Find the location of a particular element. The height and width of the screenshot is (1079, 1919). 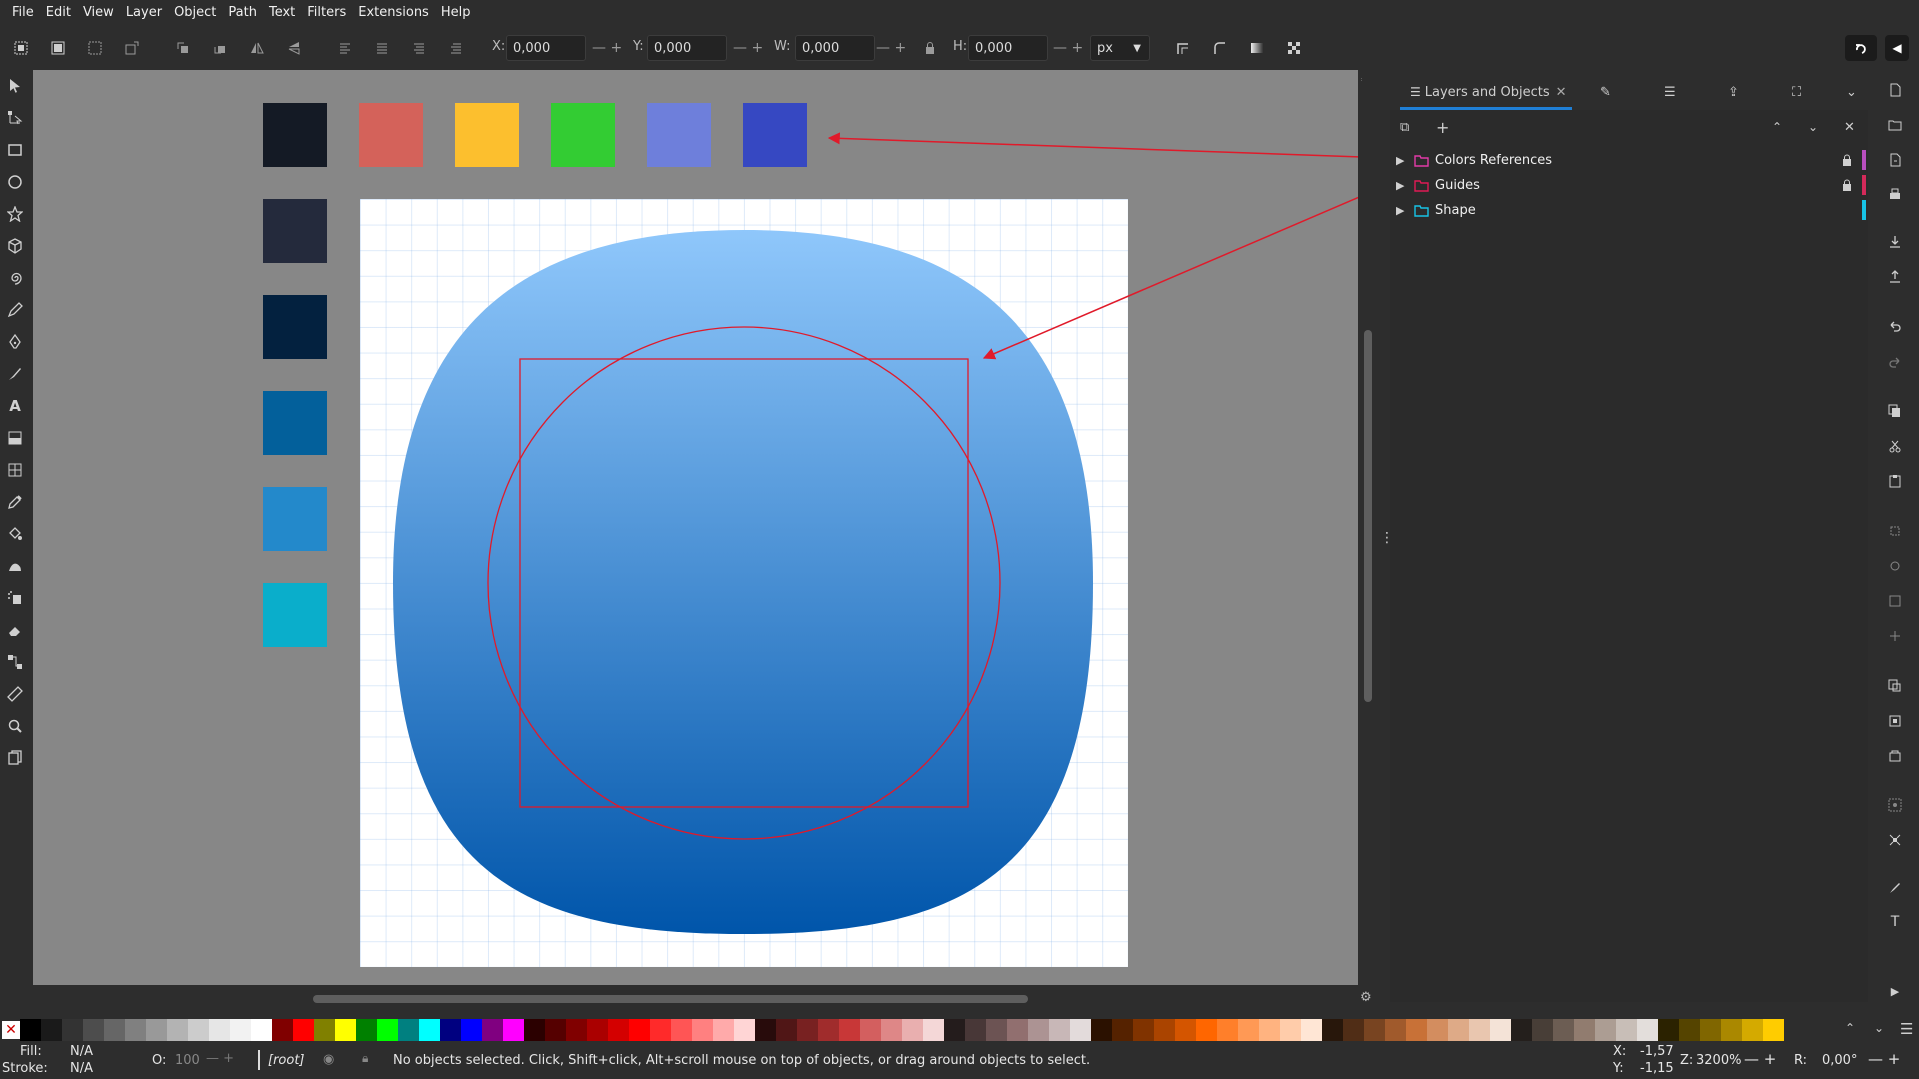

vertical-scroll-thumb is located at coordinates (1368, 516).